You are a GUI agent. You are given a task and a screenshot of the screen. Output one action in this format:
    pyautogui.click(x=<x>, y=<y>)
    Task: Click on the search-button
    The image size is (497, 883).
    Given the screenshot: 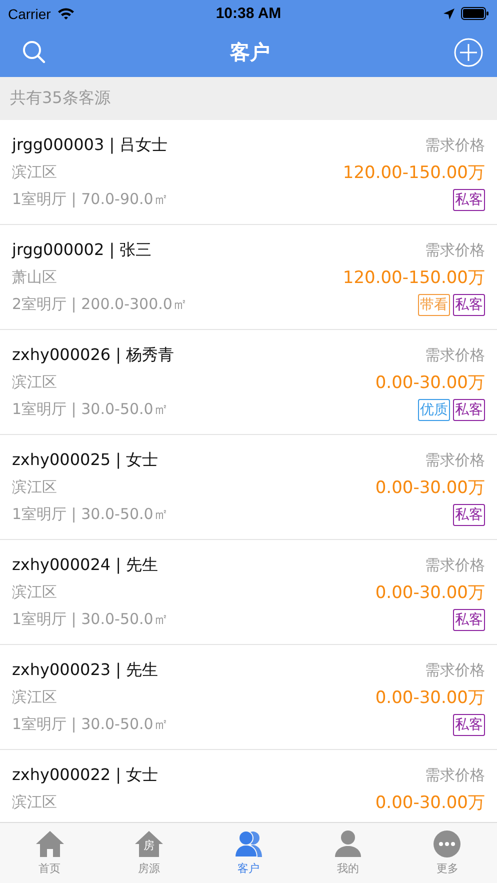 What is the action you would take?
    pyautogui.click(x=34, y=52)
    